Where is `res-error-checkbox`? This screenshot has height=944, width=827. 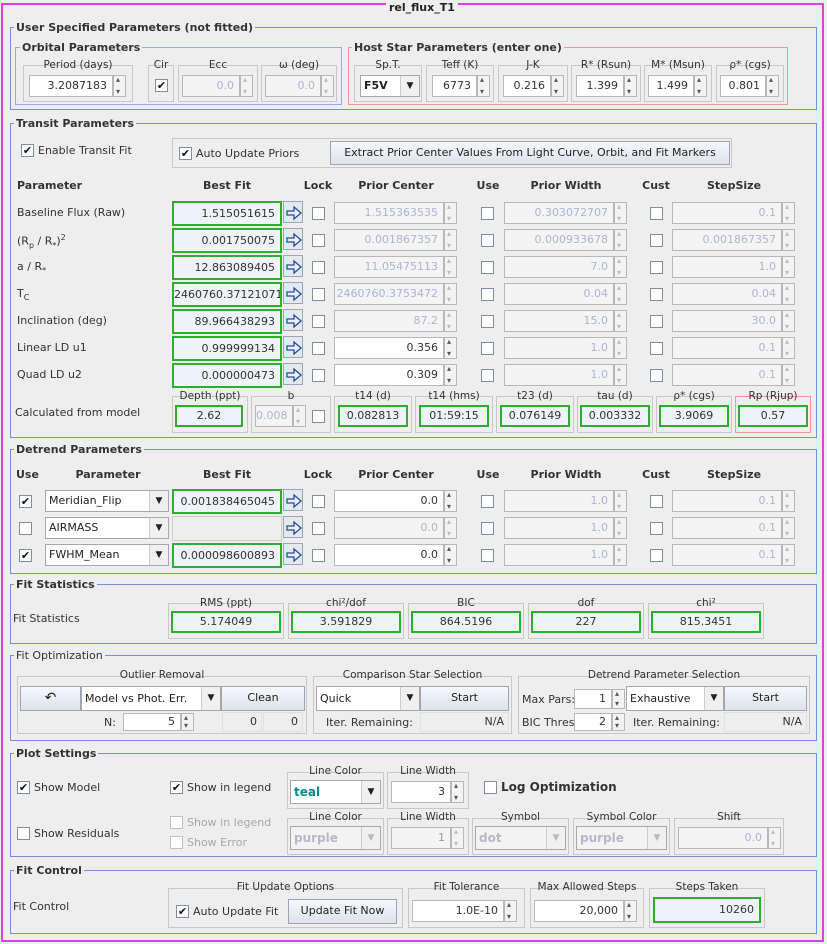 res-error-checkbox is located at coordinates (176, 842).